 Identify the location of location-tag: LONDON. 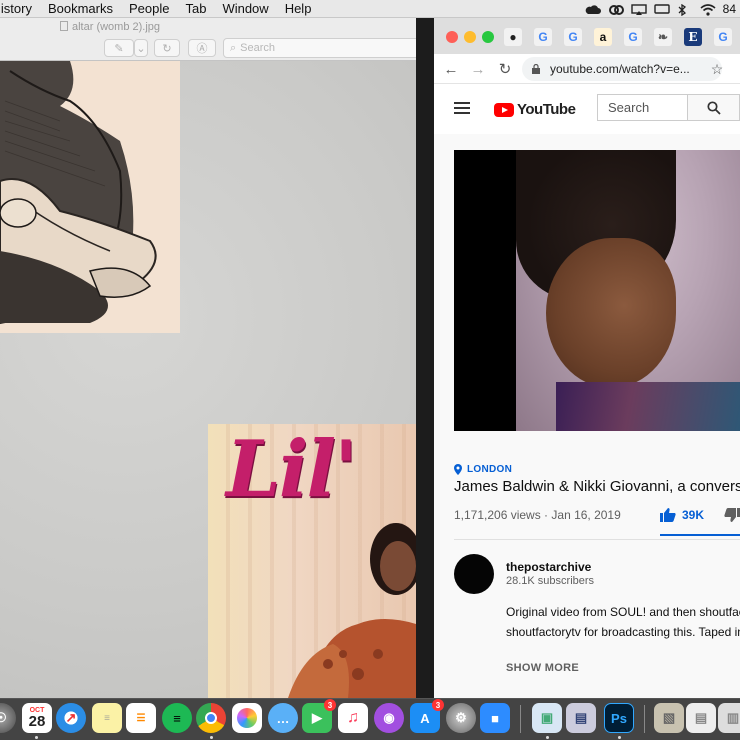
(483, 469).